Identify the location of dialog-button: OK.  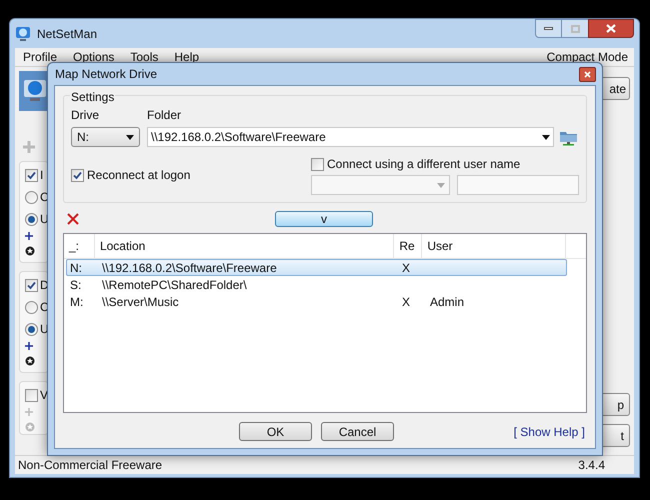
(275, 431).